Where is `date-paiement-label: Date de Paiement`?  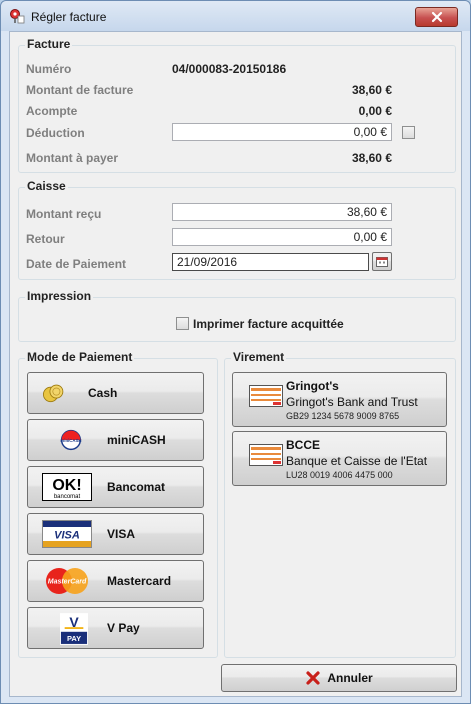
date-paiement-label: Date de Paiement is located at coordinates (76, 264).